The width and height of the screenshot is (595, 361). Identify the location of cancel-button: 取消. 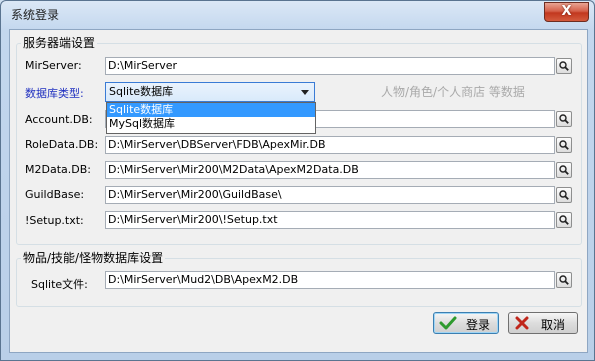
(543, 323).